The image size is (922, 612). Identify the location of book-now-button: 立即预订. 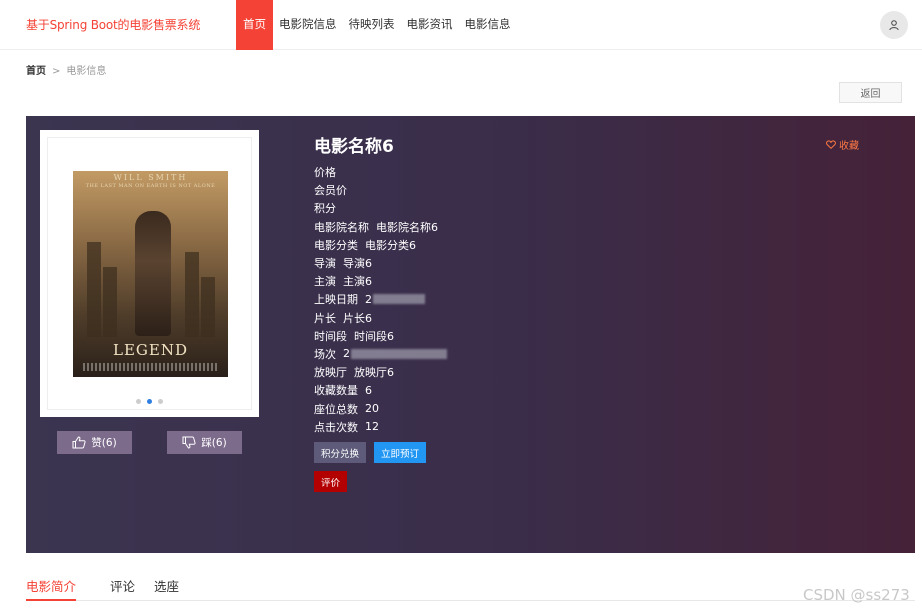
(400, 452).